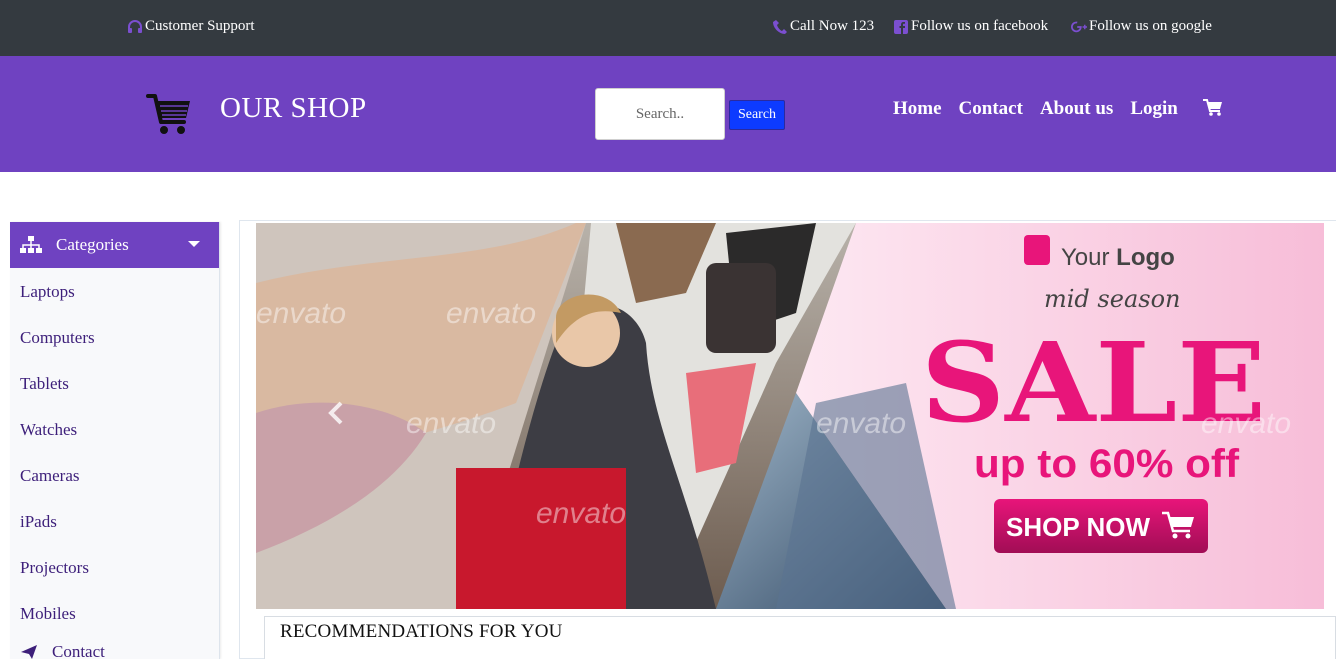 This screenshot has width=1336, height=659. I want to click on google-link: Follow us on google, so click(1141, 26).